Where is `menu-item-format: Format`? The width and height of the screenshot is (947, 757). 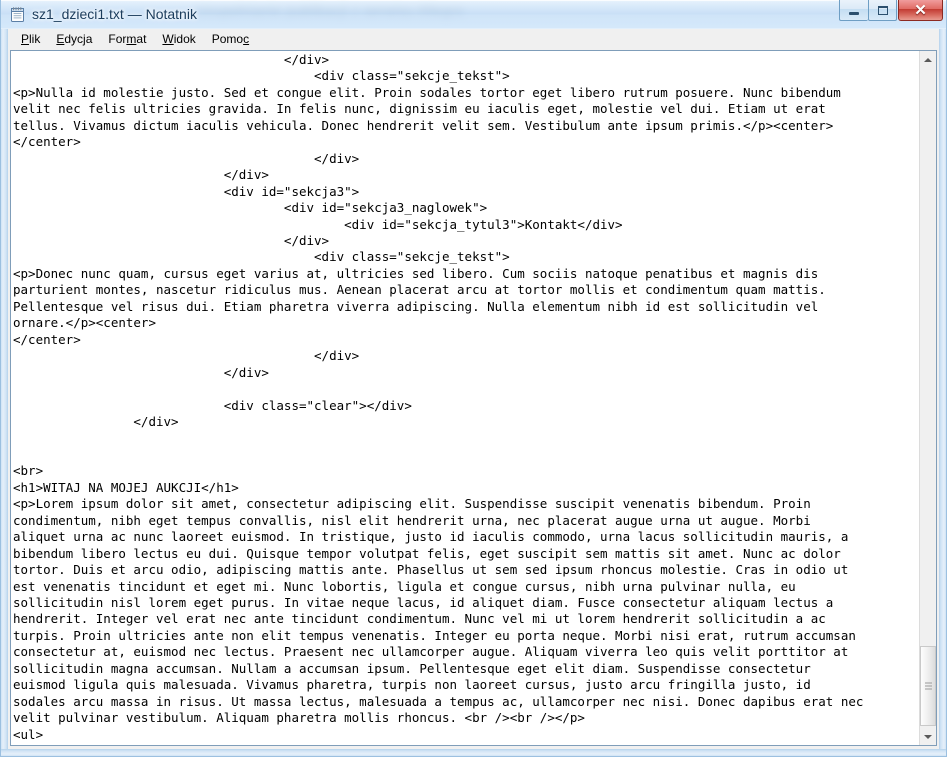
menu-item-format: Format is located at coordinates (127, 39).